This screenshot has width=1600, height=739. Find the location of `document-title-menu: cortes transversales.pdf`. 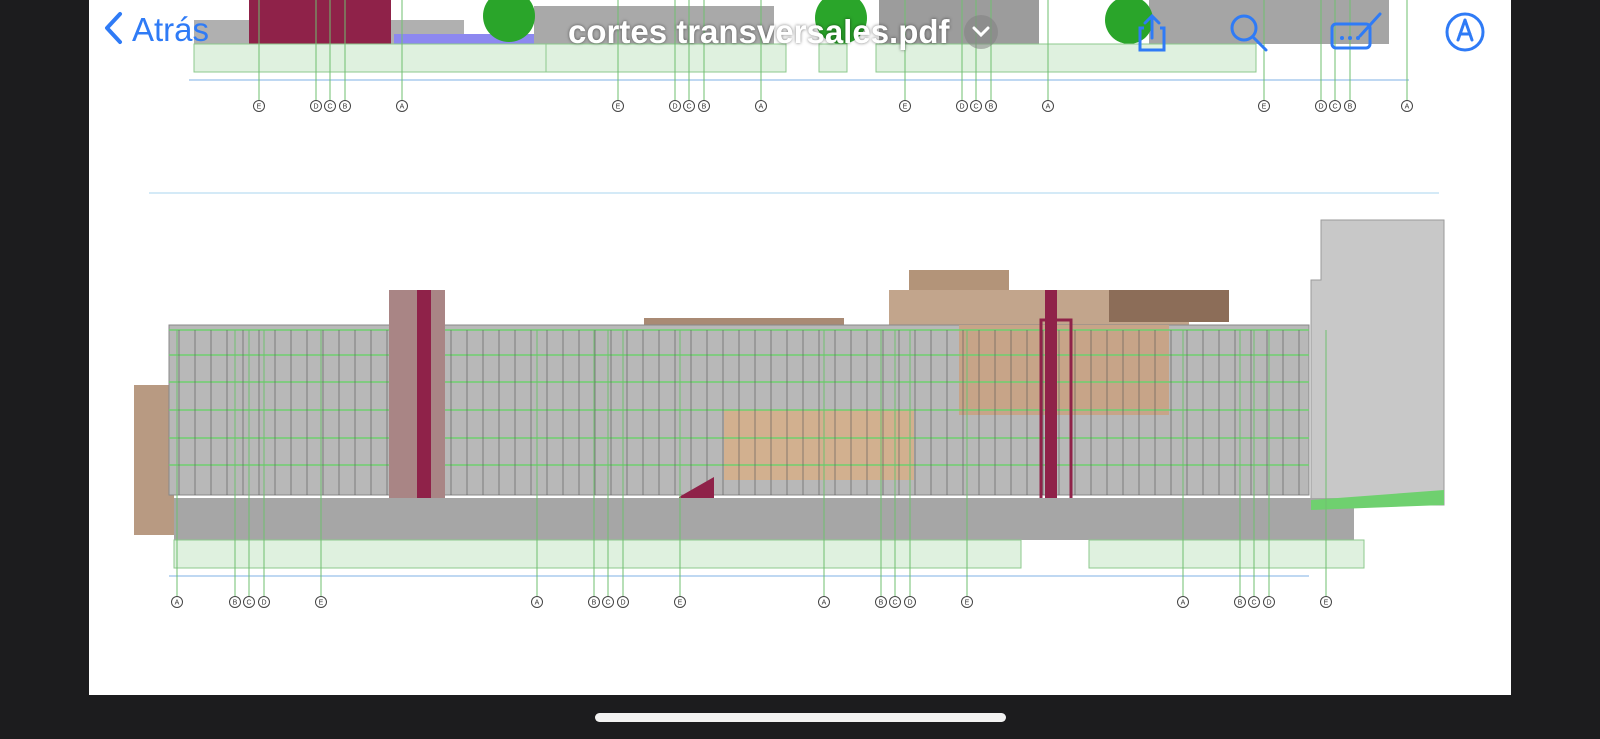

document-title-menu: cortes transversales.pdf is located at coordinates (783, 32).